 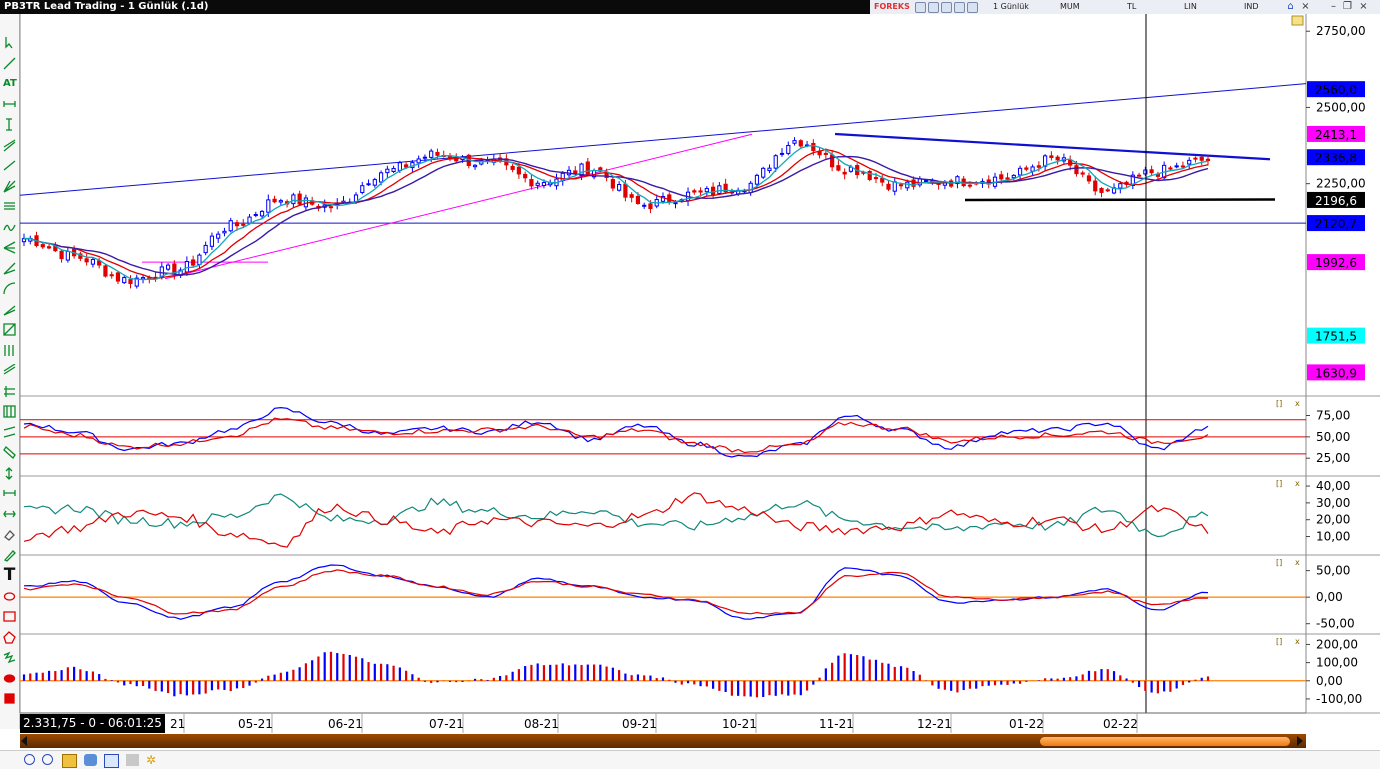 What do you see at coordinates (690, 759) in the screenshot?
I see `bottom-toolbar: ✲` at bounding box center [690, 759].